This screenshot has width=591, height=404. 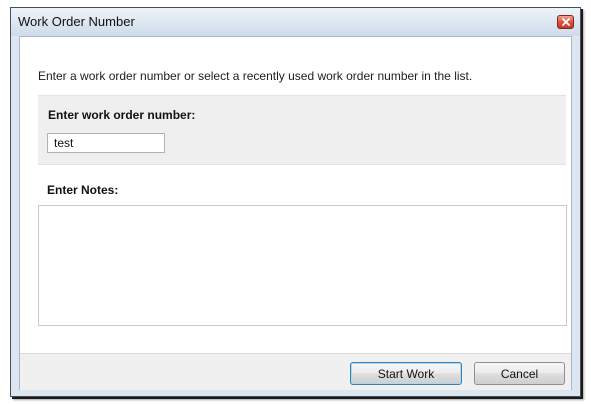 I want to click on close-icon, so click(x=565, y=22).